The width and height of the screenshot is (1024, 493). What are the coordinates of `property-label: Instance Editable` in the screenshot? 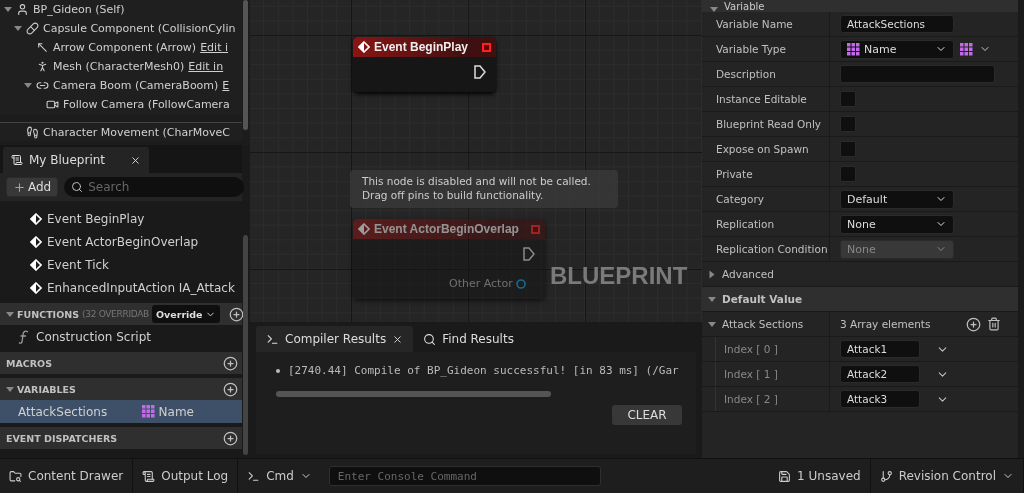 It's located at (766, 99).